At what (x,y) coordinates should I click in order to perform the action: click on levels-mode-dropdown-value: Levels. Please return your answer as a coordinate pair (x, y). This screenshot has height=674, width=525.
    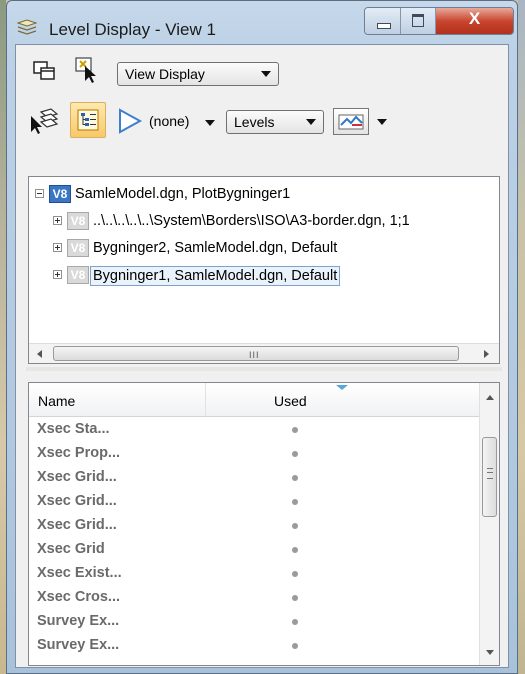
    Looking at the image, I should click on (254, 122).